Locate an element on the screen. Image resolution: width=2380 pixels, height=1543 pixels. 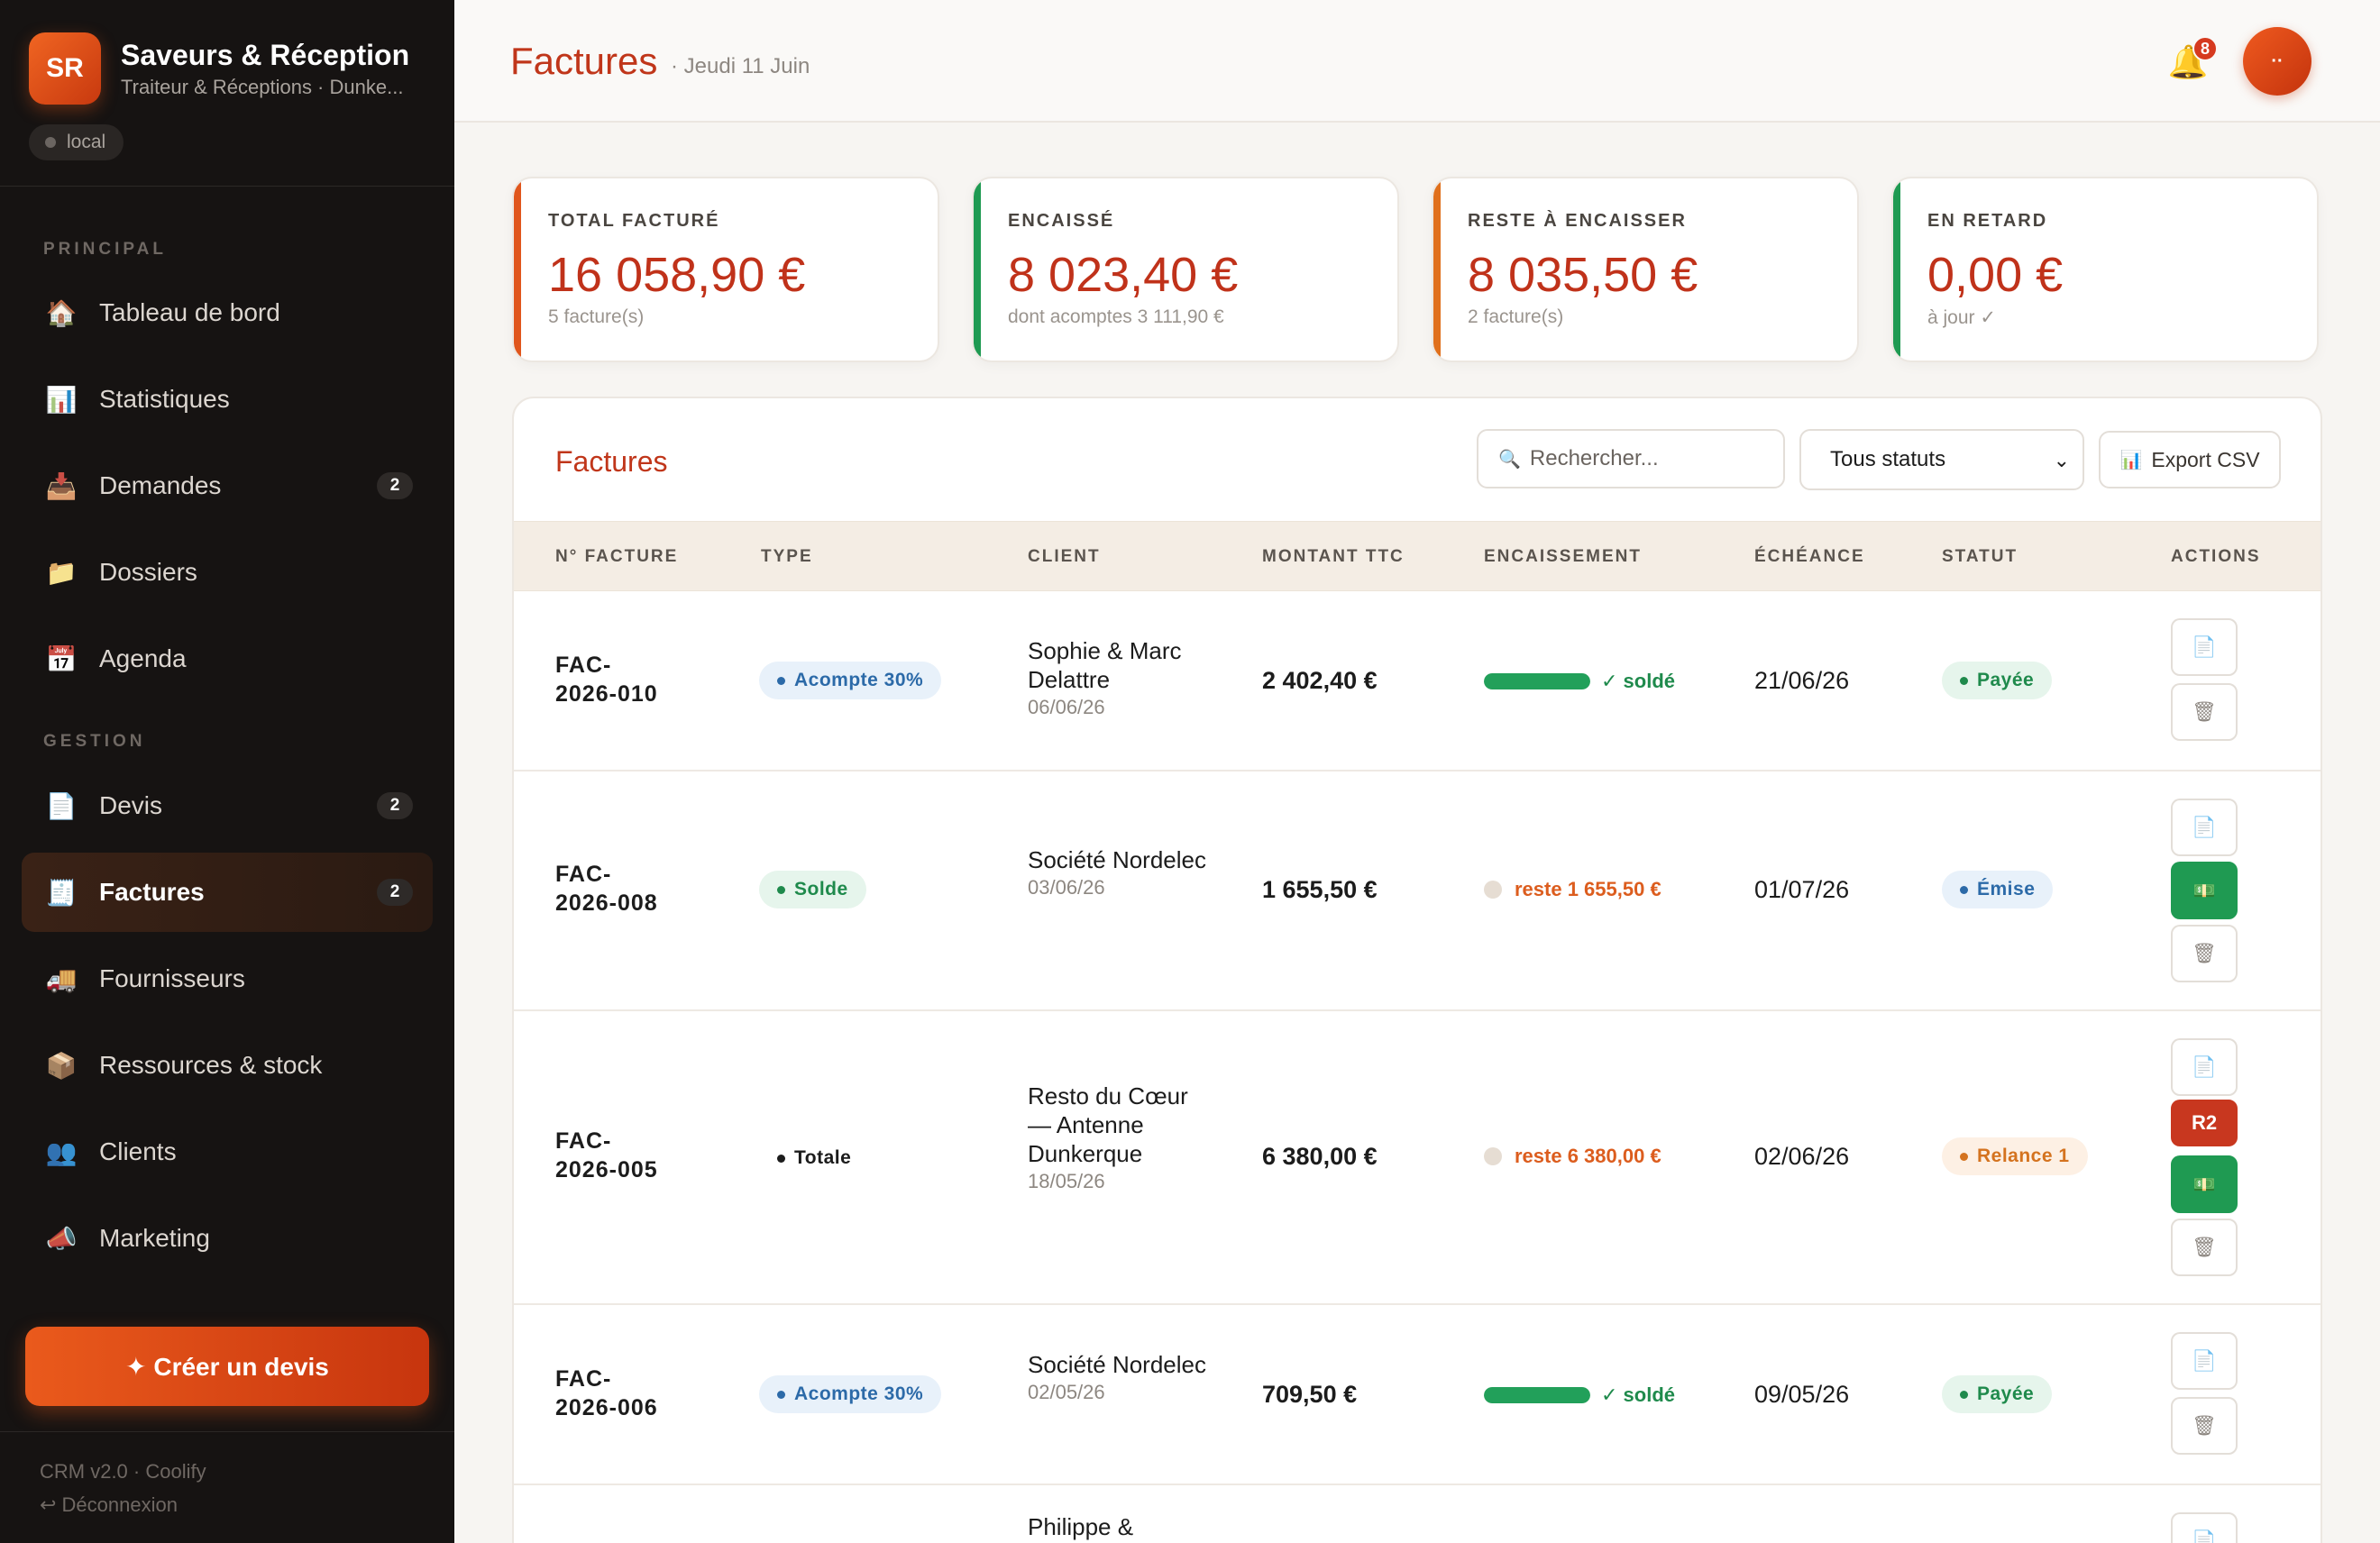
sidebar-item-label: Devis is located at coordinates (131, 805).